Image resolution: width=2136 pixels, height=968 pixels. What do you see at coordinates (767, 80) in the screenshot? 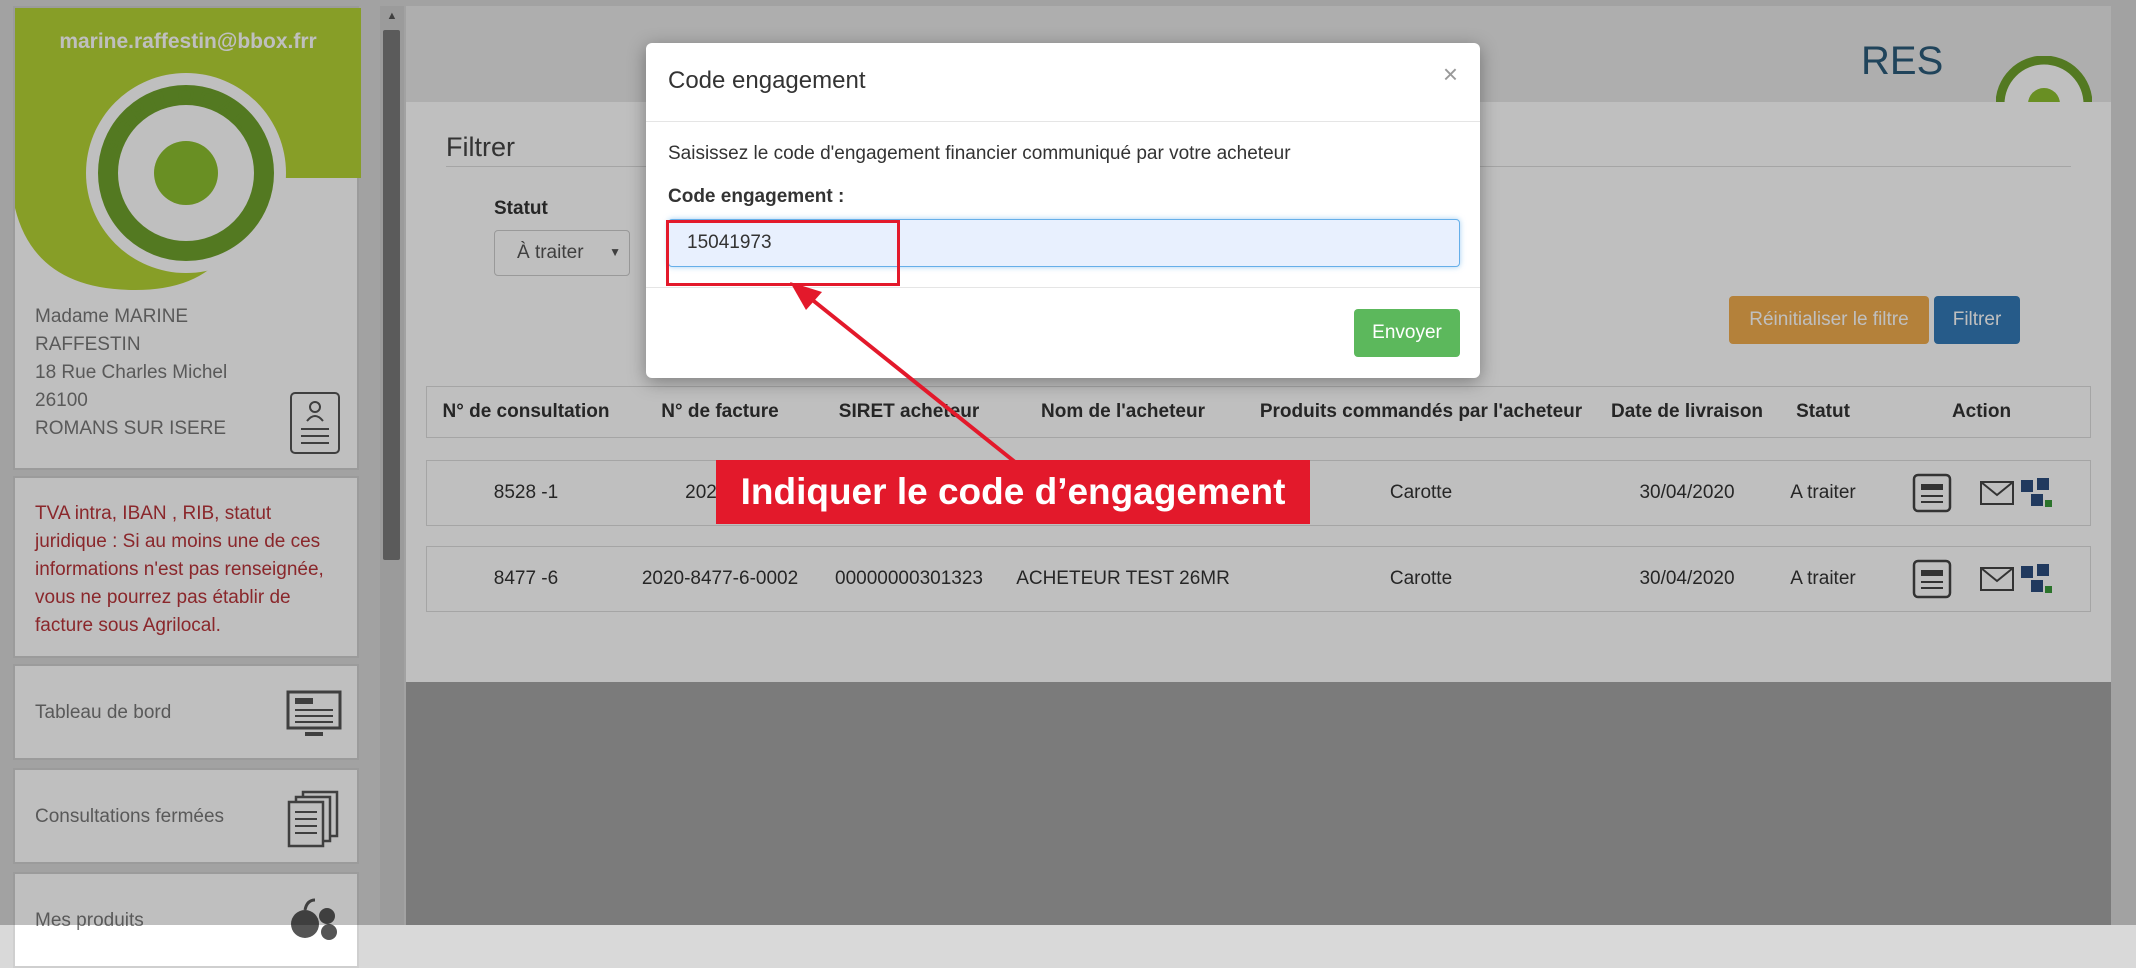
I see `modal-title: Code engagement` at bounding box center [767, 80].